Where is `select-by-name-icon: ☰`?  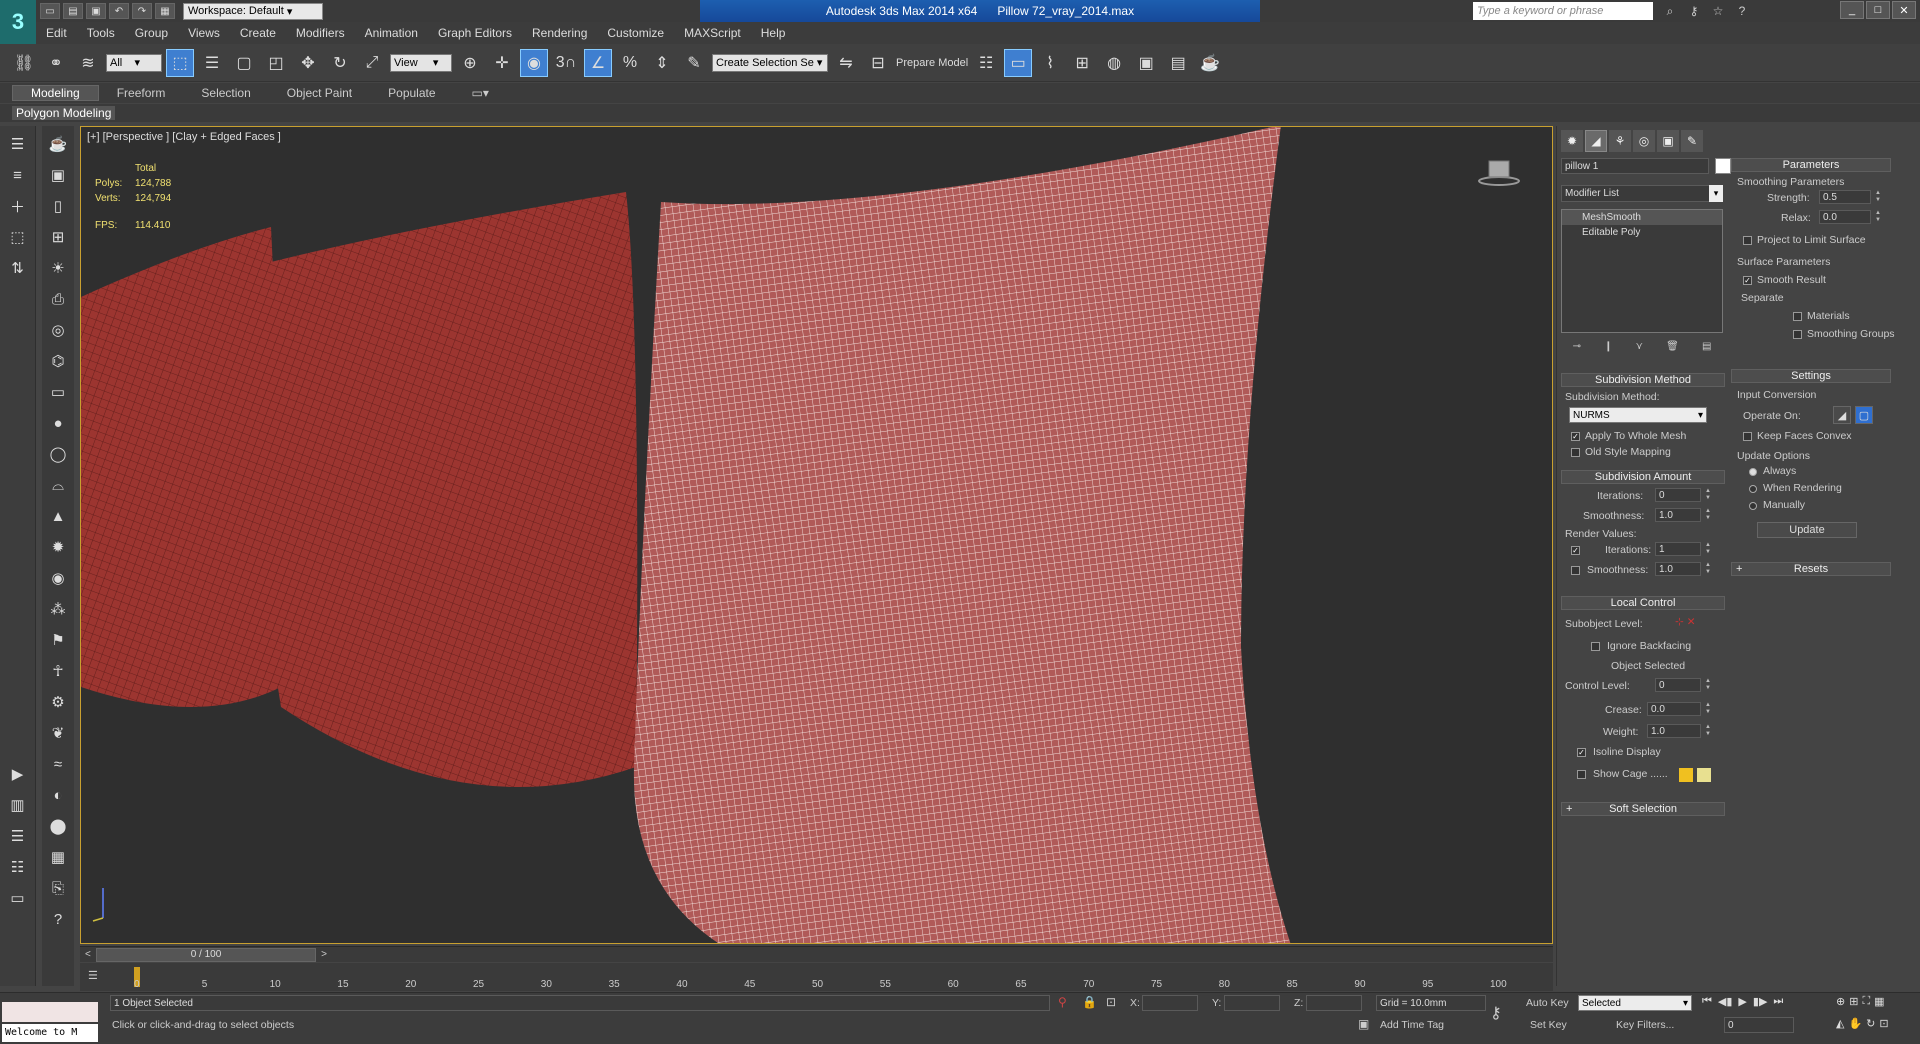 select-by-name-icon: ☰ is located at coordinates (212, 63).